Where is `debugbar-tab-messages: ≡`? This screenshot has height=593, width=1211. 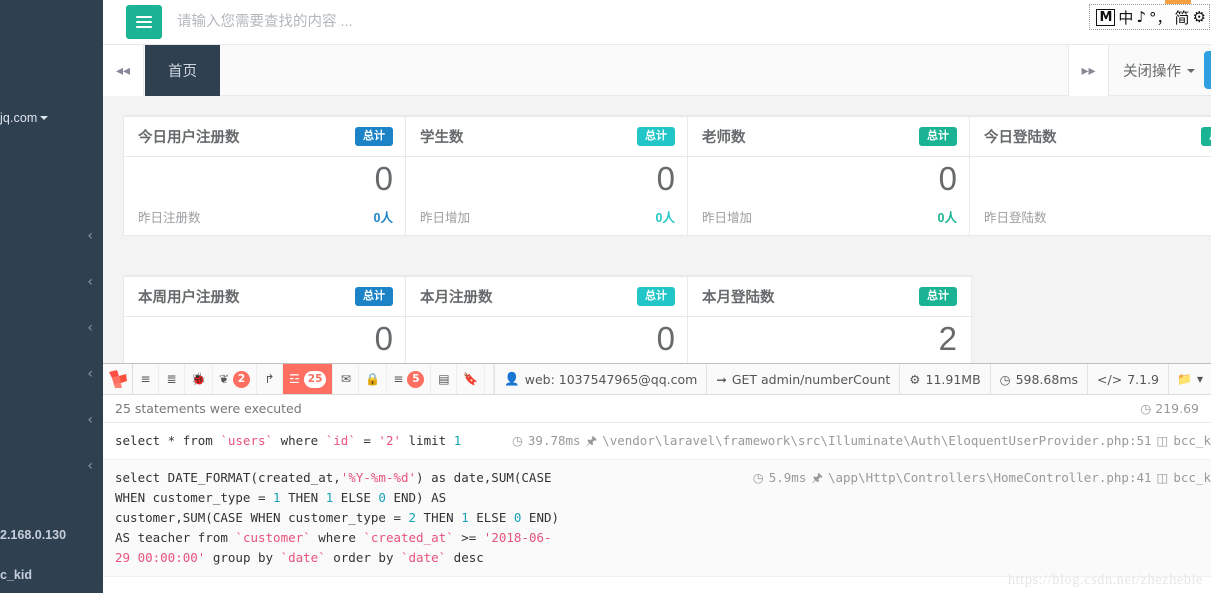
debugbar-tab-messages: ≡ is located at coordinates (146, 379).